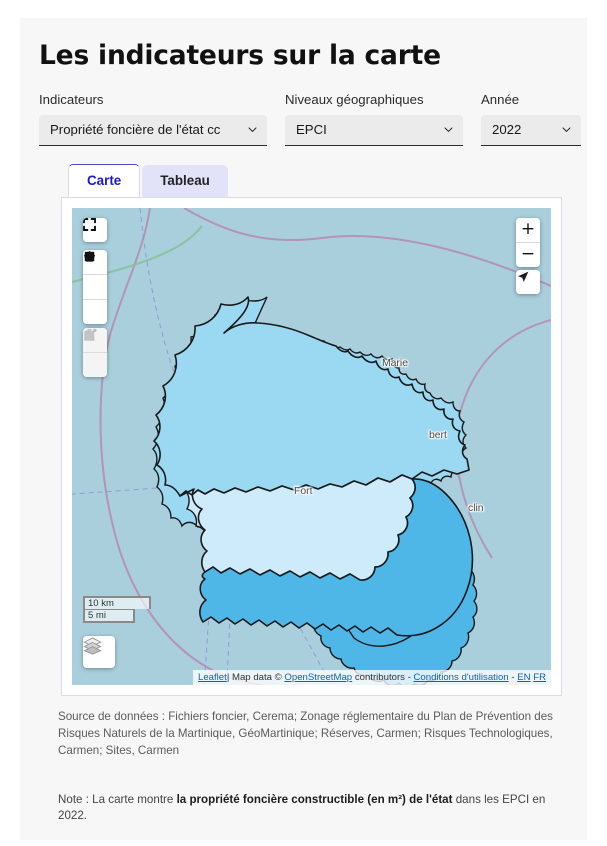  I want to click on zoom-out-label: −, so click(528, 254).